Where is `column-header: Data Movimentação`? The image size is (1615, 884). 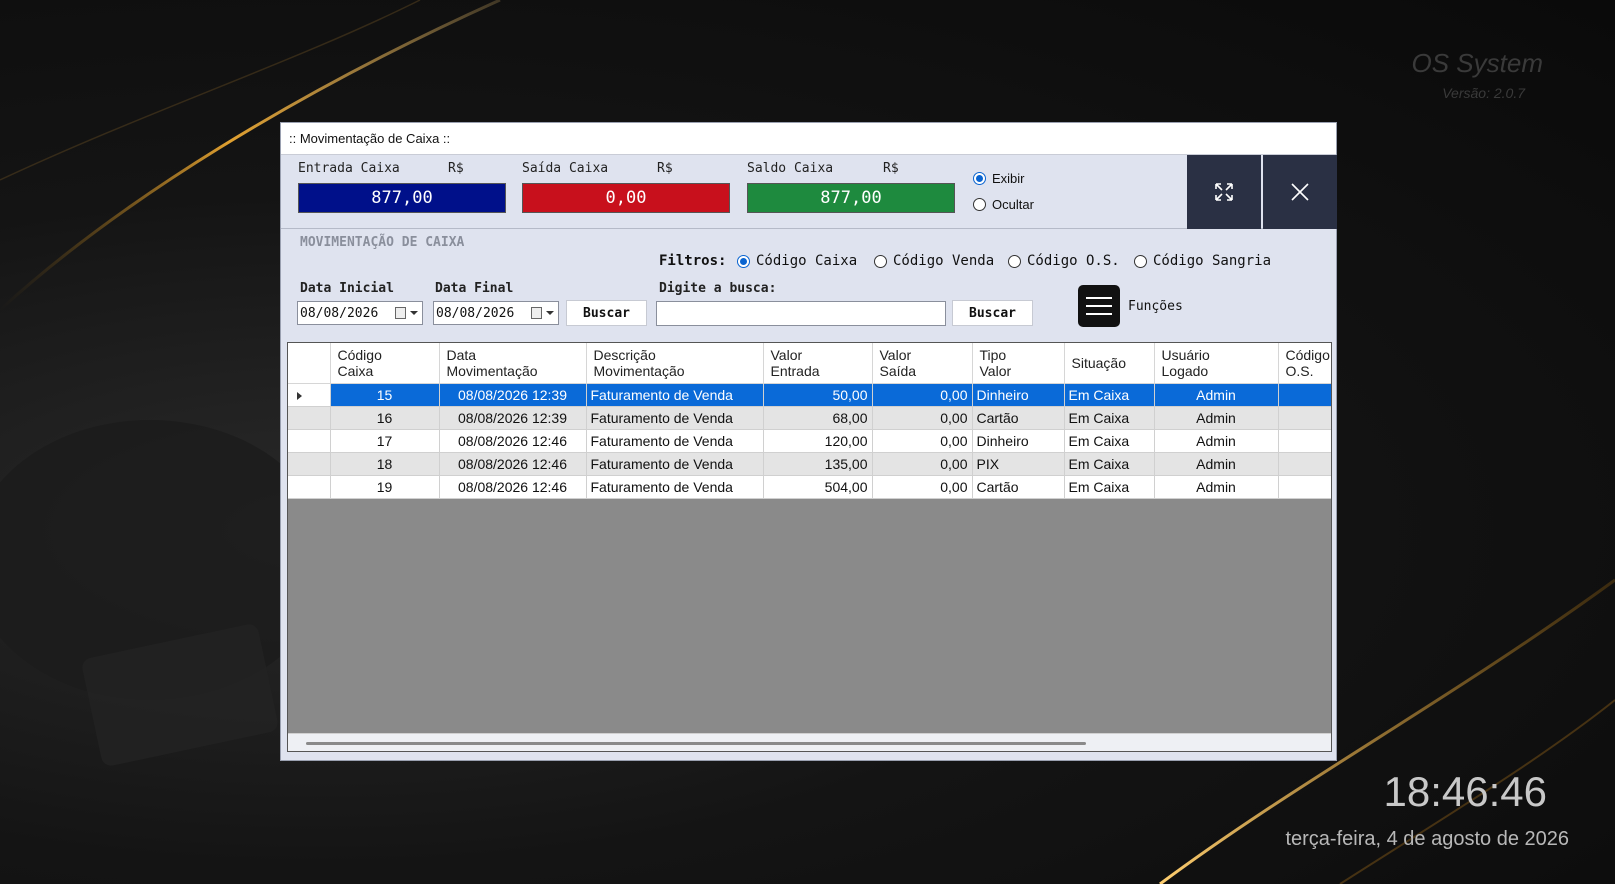 column-header: Data Movimentação is located at coordinates (513, 363).